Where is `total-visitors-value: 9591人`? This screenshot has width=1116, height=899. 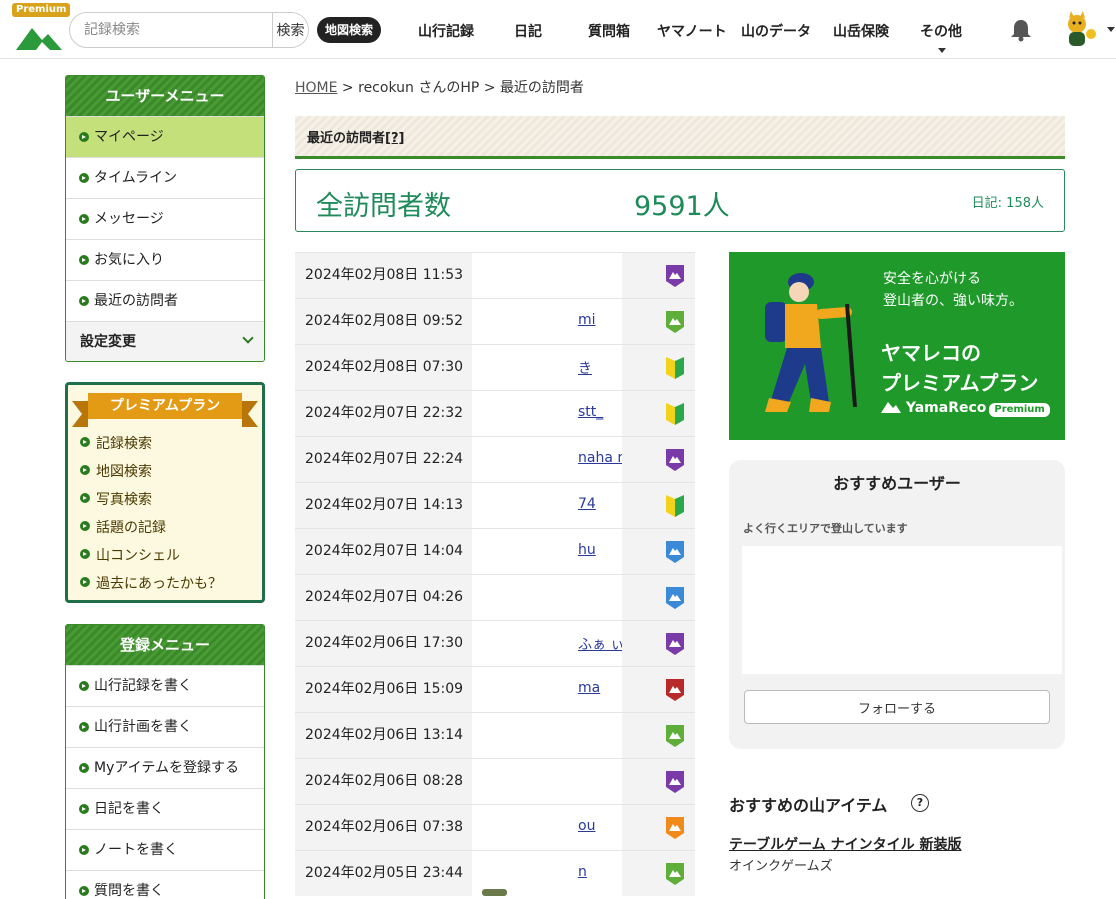
total-visitors-value: 9591人 is located at coordinates (682, 206).